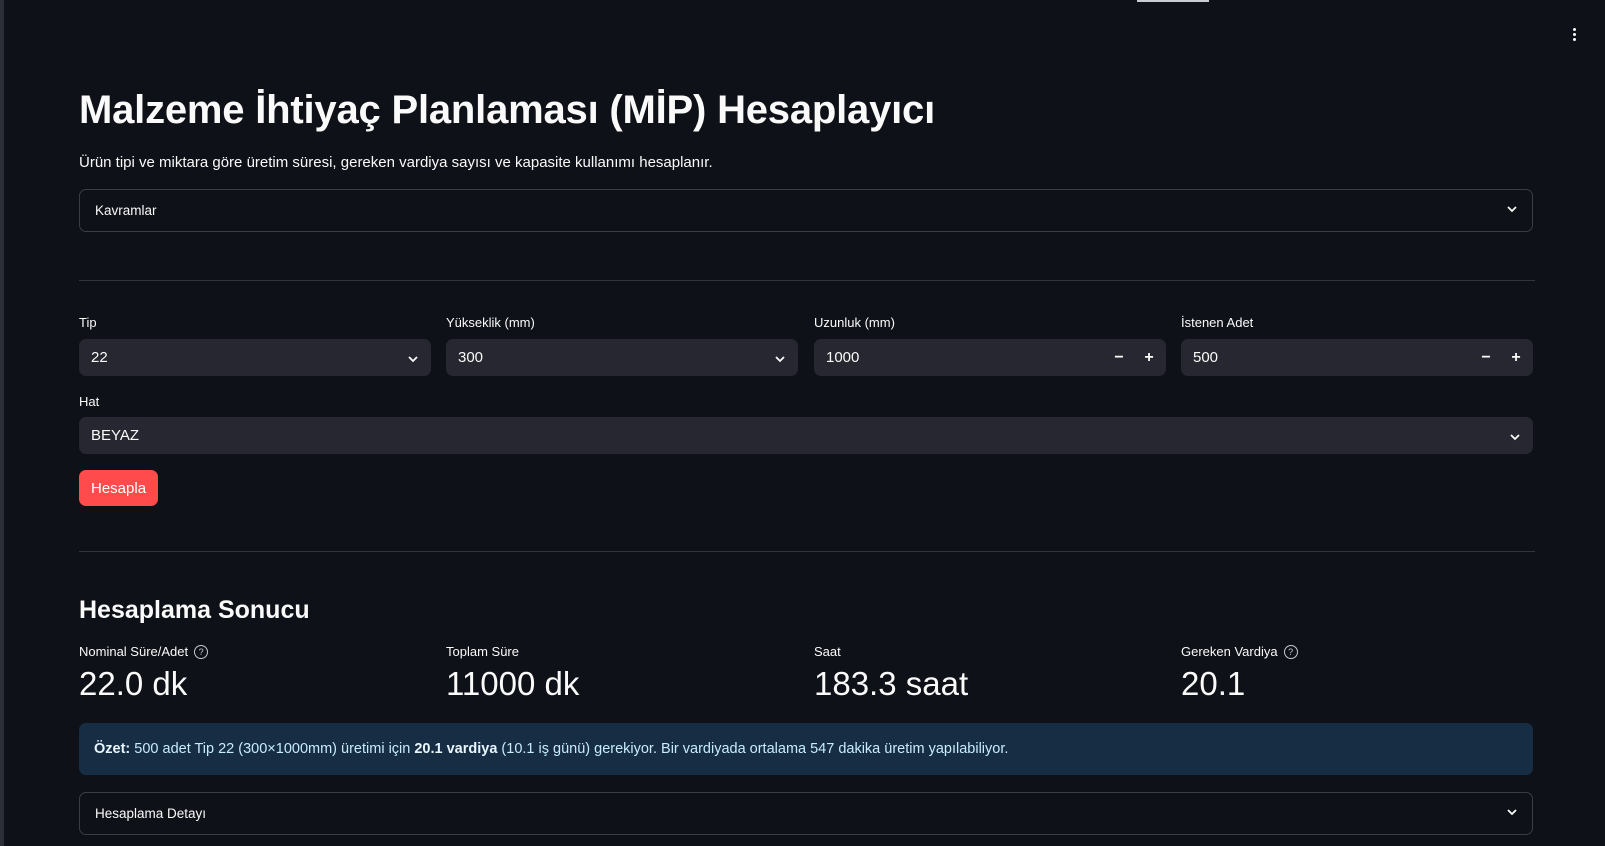  Describe the element at coordinates (806, 210) in the screenshot. I see `concepts-expander: Kavramlar` at that location.